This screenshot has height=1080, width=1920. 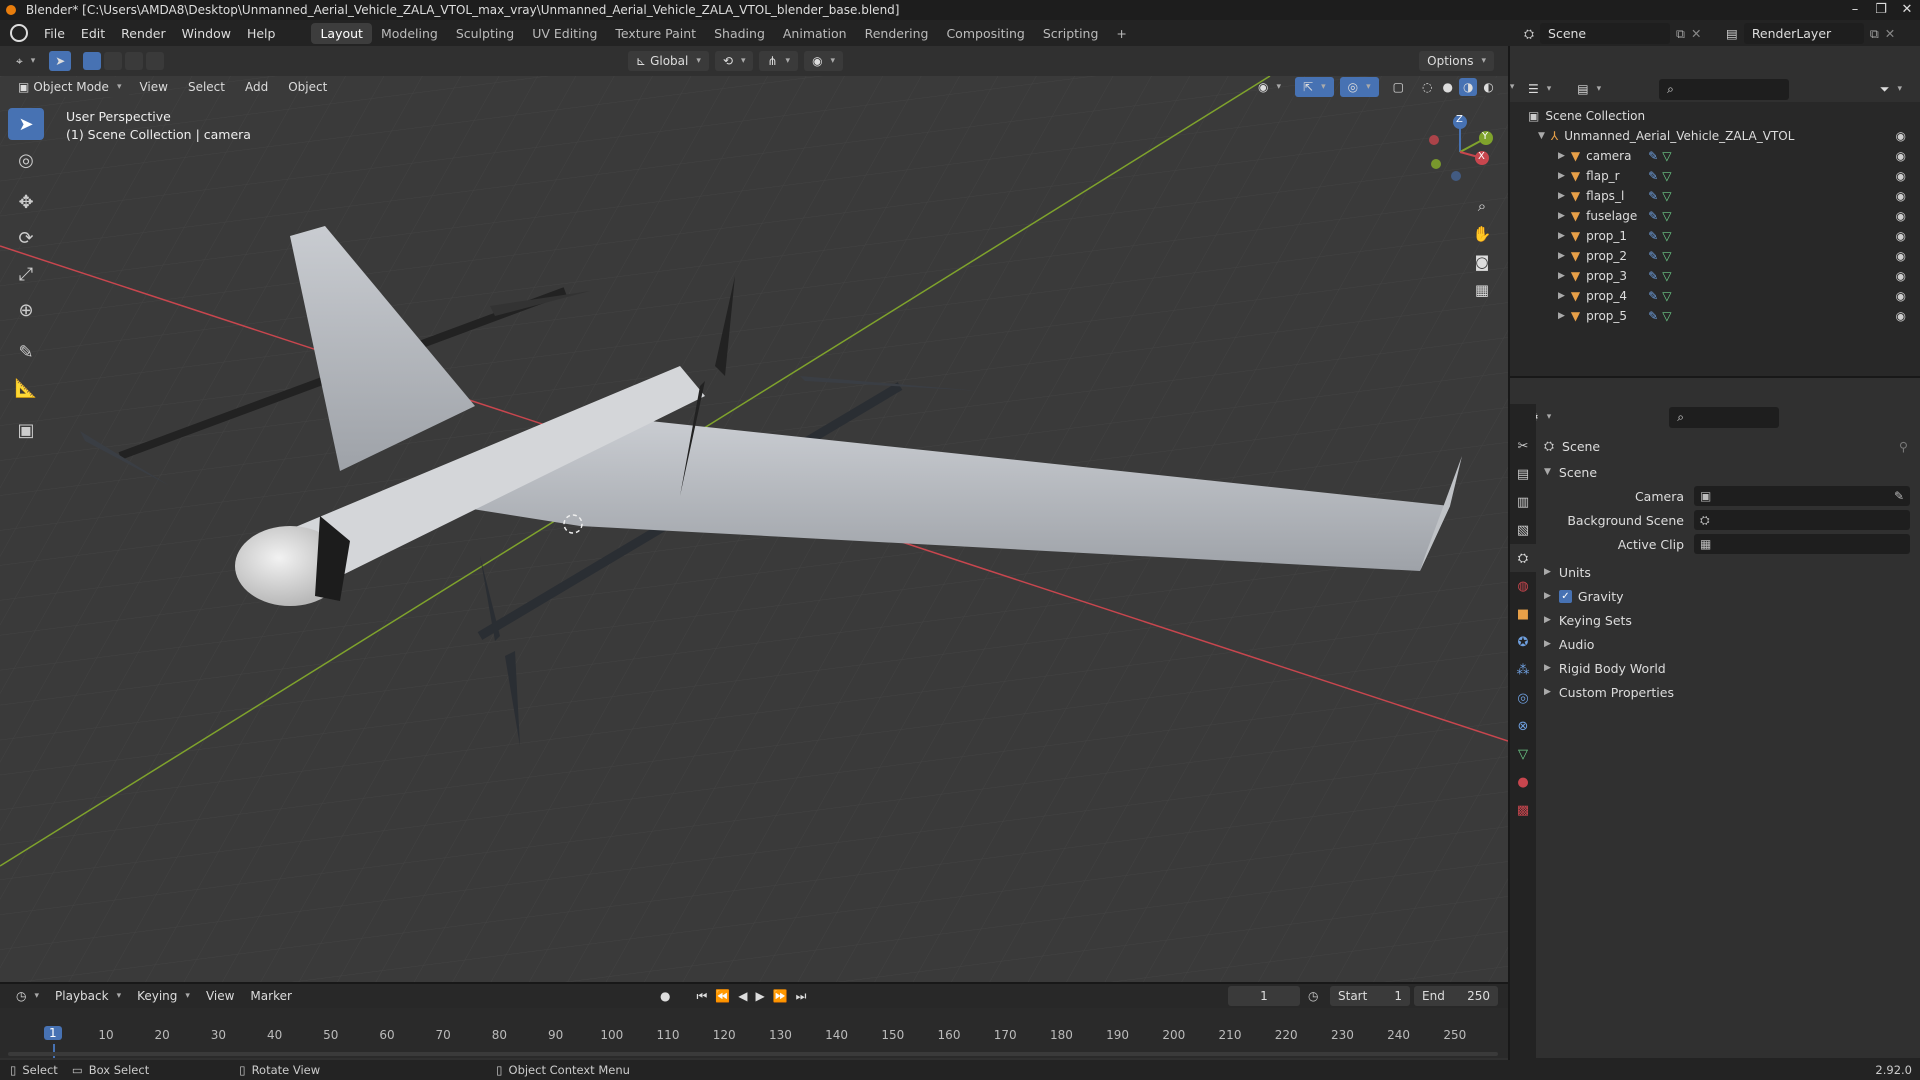 I want to click on current-frame-field: 1, so click(x=1264, y=996).